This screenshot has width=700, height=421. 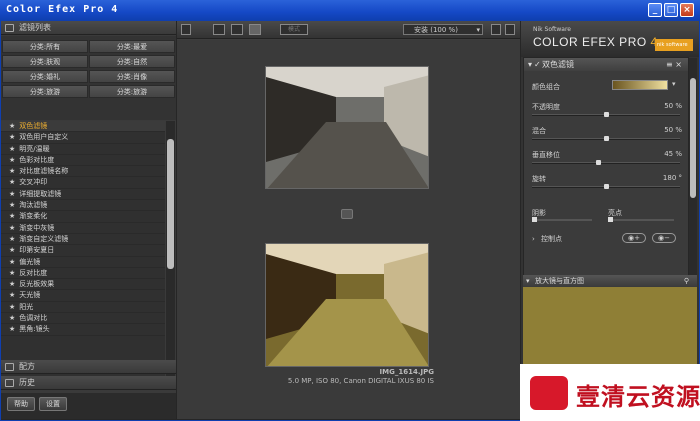 I want to click on panel-menu-icon: ≡ ×, so click(x=674, y=64).